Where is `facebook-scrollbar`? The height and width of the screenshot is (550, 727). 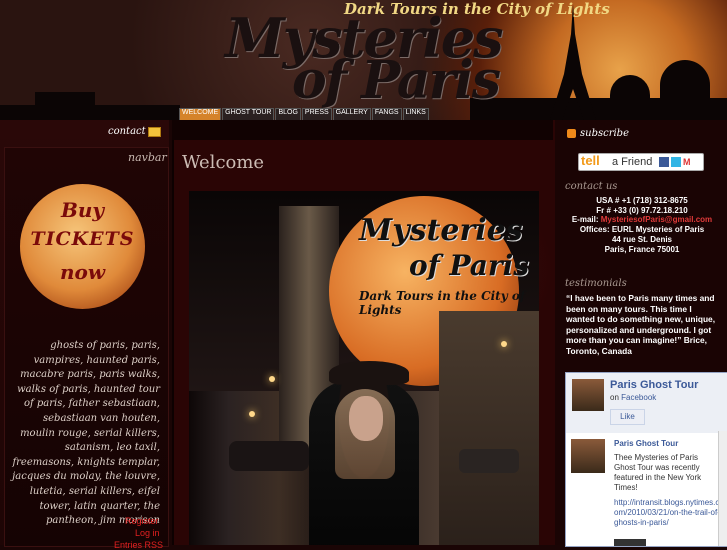
facebook-scrollbar is located at coordinates (722, 488).